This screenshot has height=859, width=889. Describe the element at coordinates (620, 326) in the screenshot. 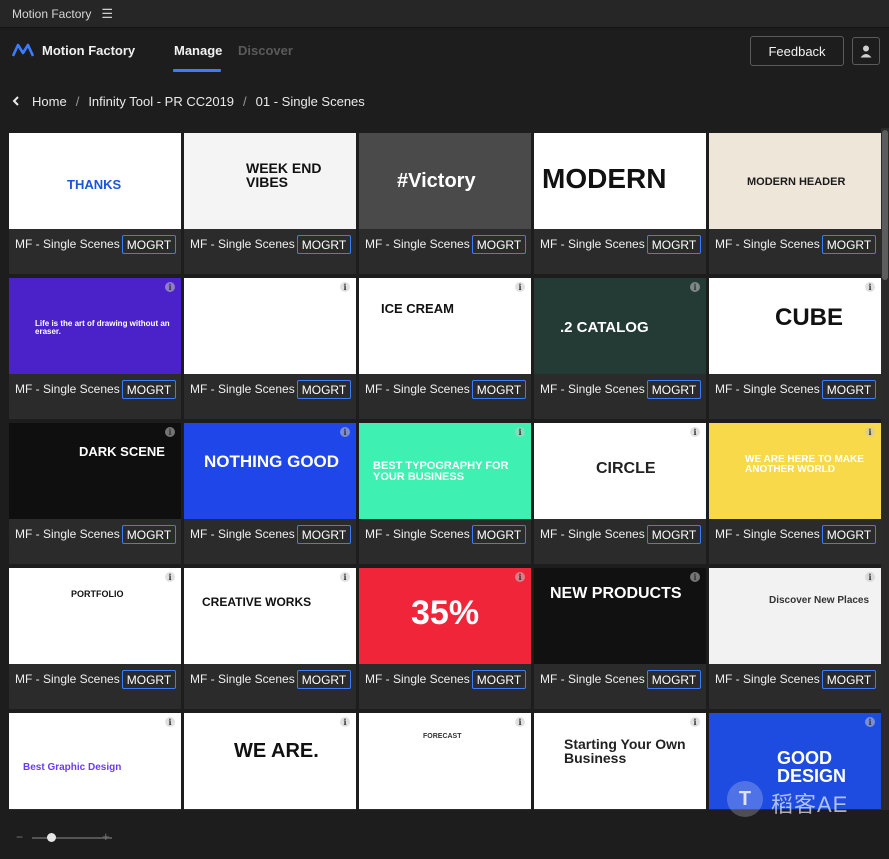

I see `template-thumbnail: .2 CATALOG i` at that location.